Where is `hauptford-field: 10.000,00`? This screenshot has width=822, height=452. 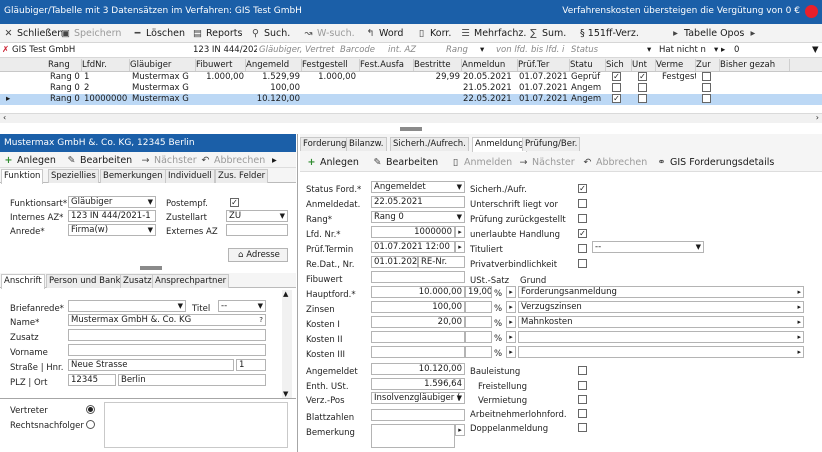
hauptford-field: 10.000,00 is located at coordinates (418, 292).